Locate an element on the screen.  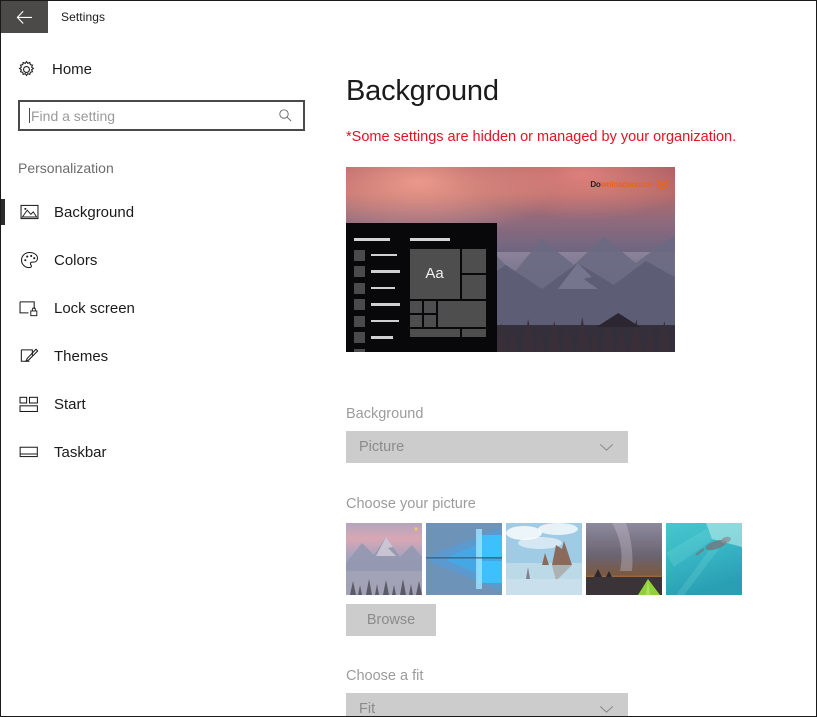
sidebar-item-themes: Themes is located at coordinates (172, 356).